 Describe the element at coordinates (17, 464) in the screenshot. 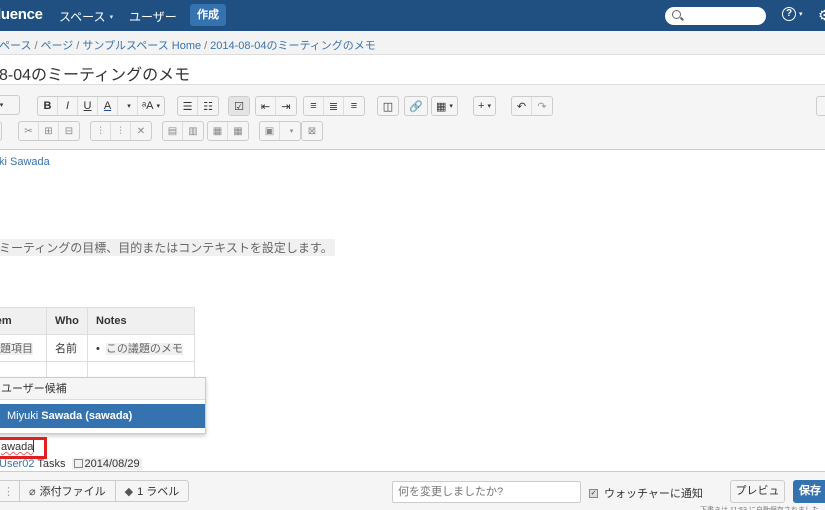

I see `task-user-mention: User02` at that location.